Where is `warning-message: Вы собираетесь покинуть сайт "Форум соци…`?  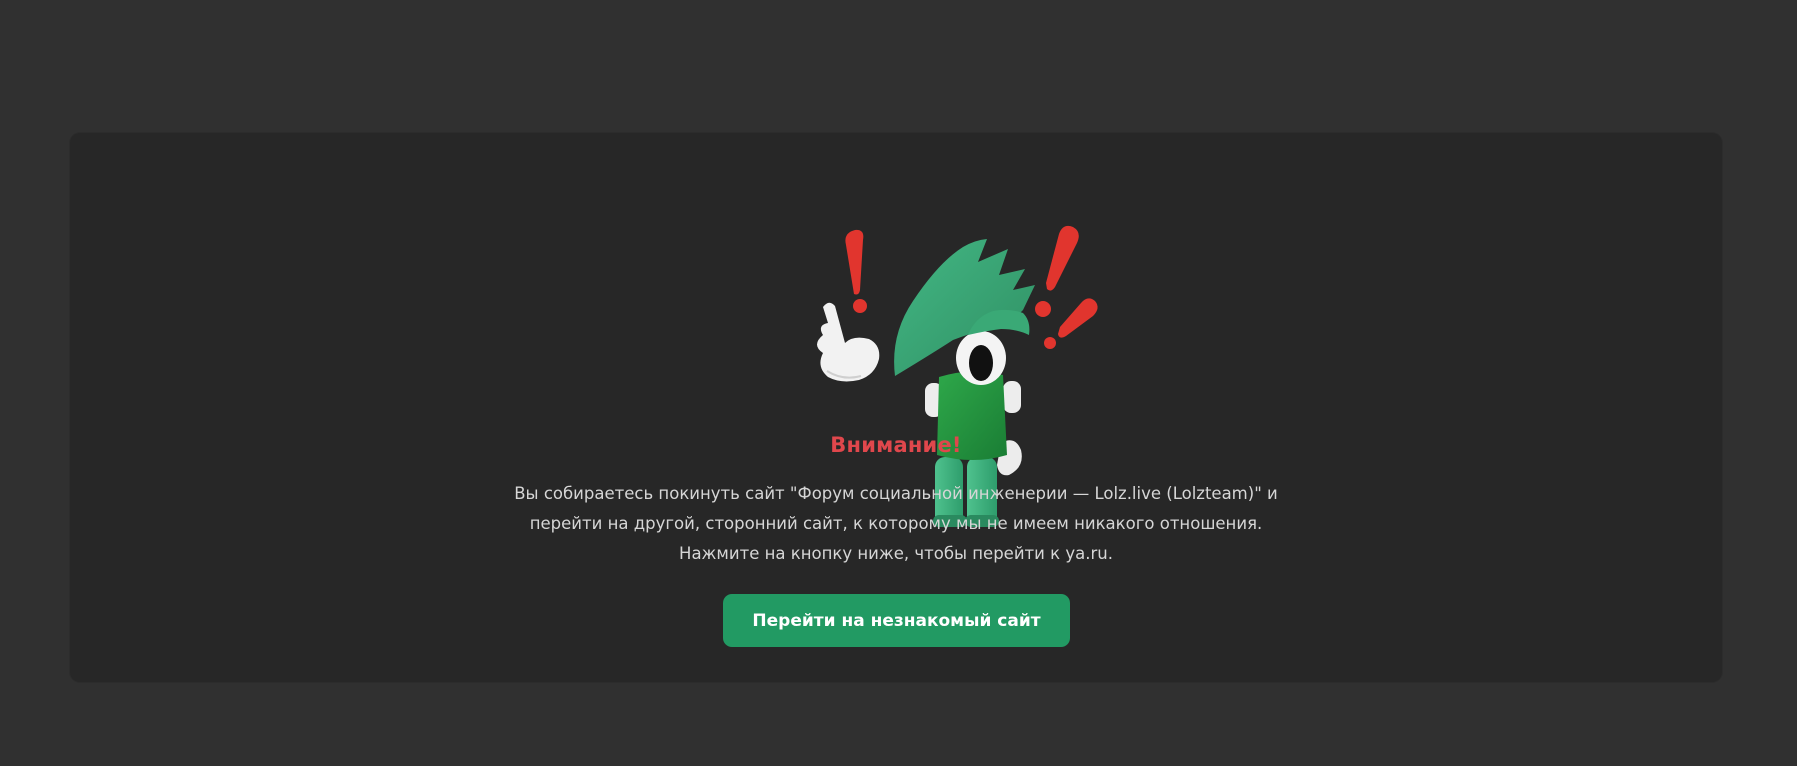 warning-message: Вы собираетесь покинуть сайт "Форум соци… is located at coordinates (896, 524).